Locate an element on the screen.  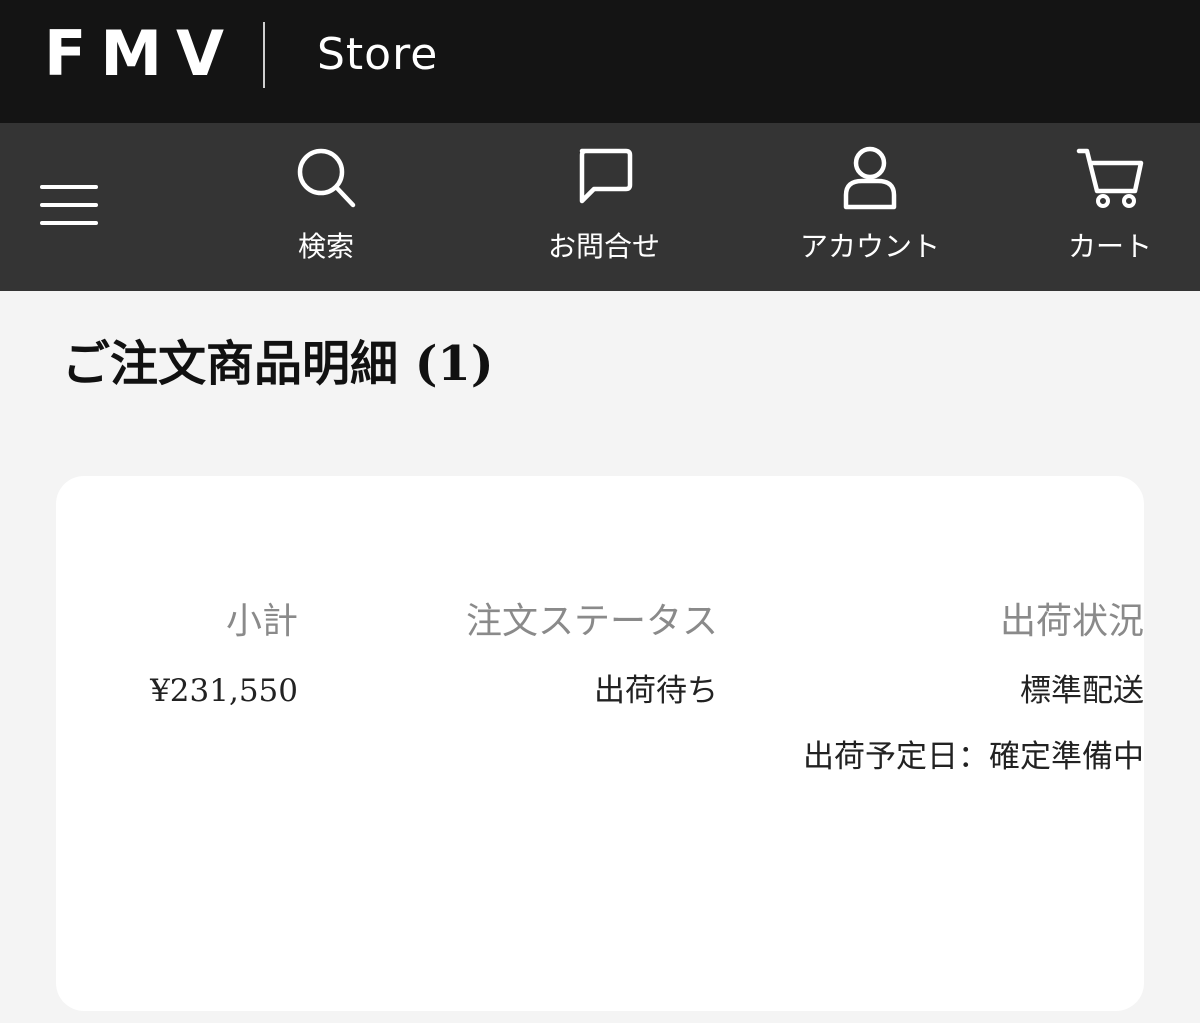
subtotal-column: 小計 ¥231,550 is located at coordinates (224, 659).